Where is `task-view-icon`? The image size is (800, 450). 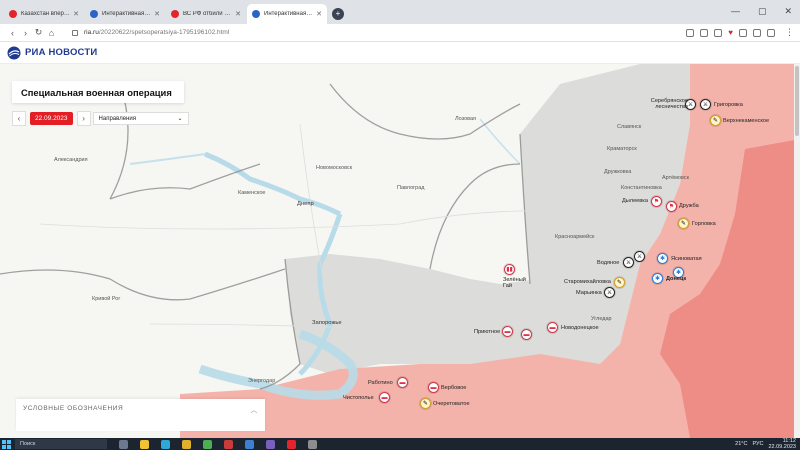
task-view-icon is located at coordinates (123, 444).